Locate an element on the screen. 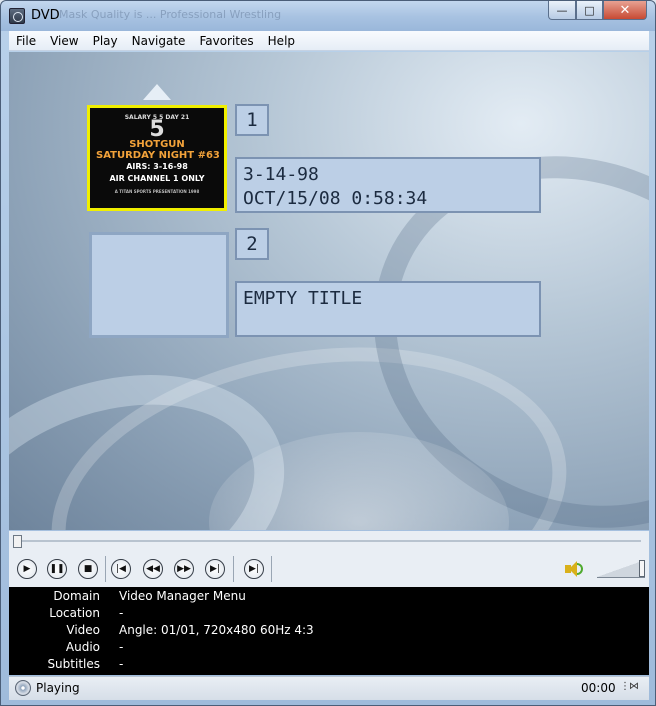 Image resolution: width=656 pixels, height=706 pixels. pause-button: ❚❚ is located at coordinates (57, 569).